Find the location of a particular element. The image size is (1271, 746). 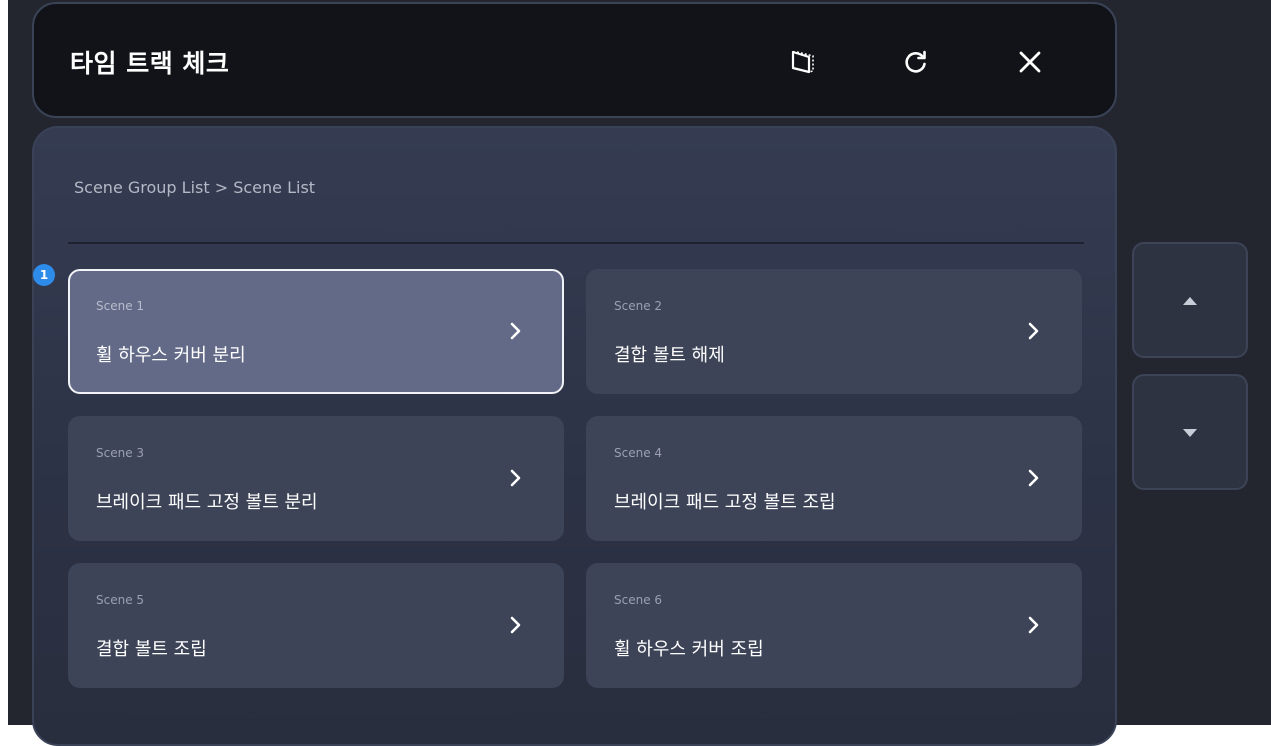

breadcrumb: Scene Group List > Scene List is located at coordinates (195, 187).